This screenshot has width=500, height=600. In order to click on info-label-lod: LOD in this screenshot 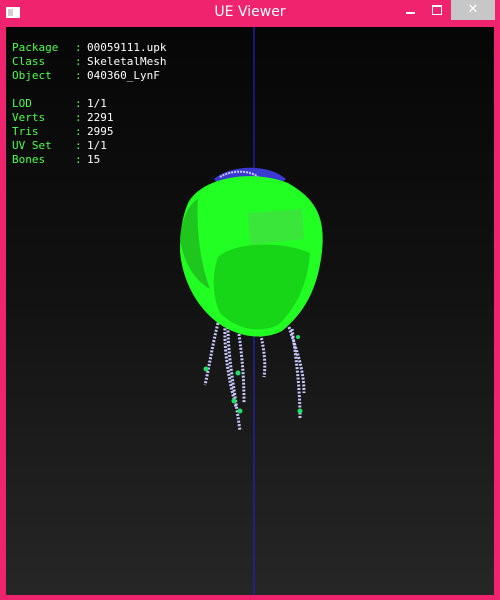, I will do `click(22, 103)`.